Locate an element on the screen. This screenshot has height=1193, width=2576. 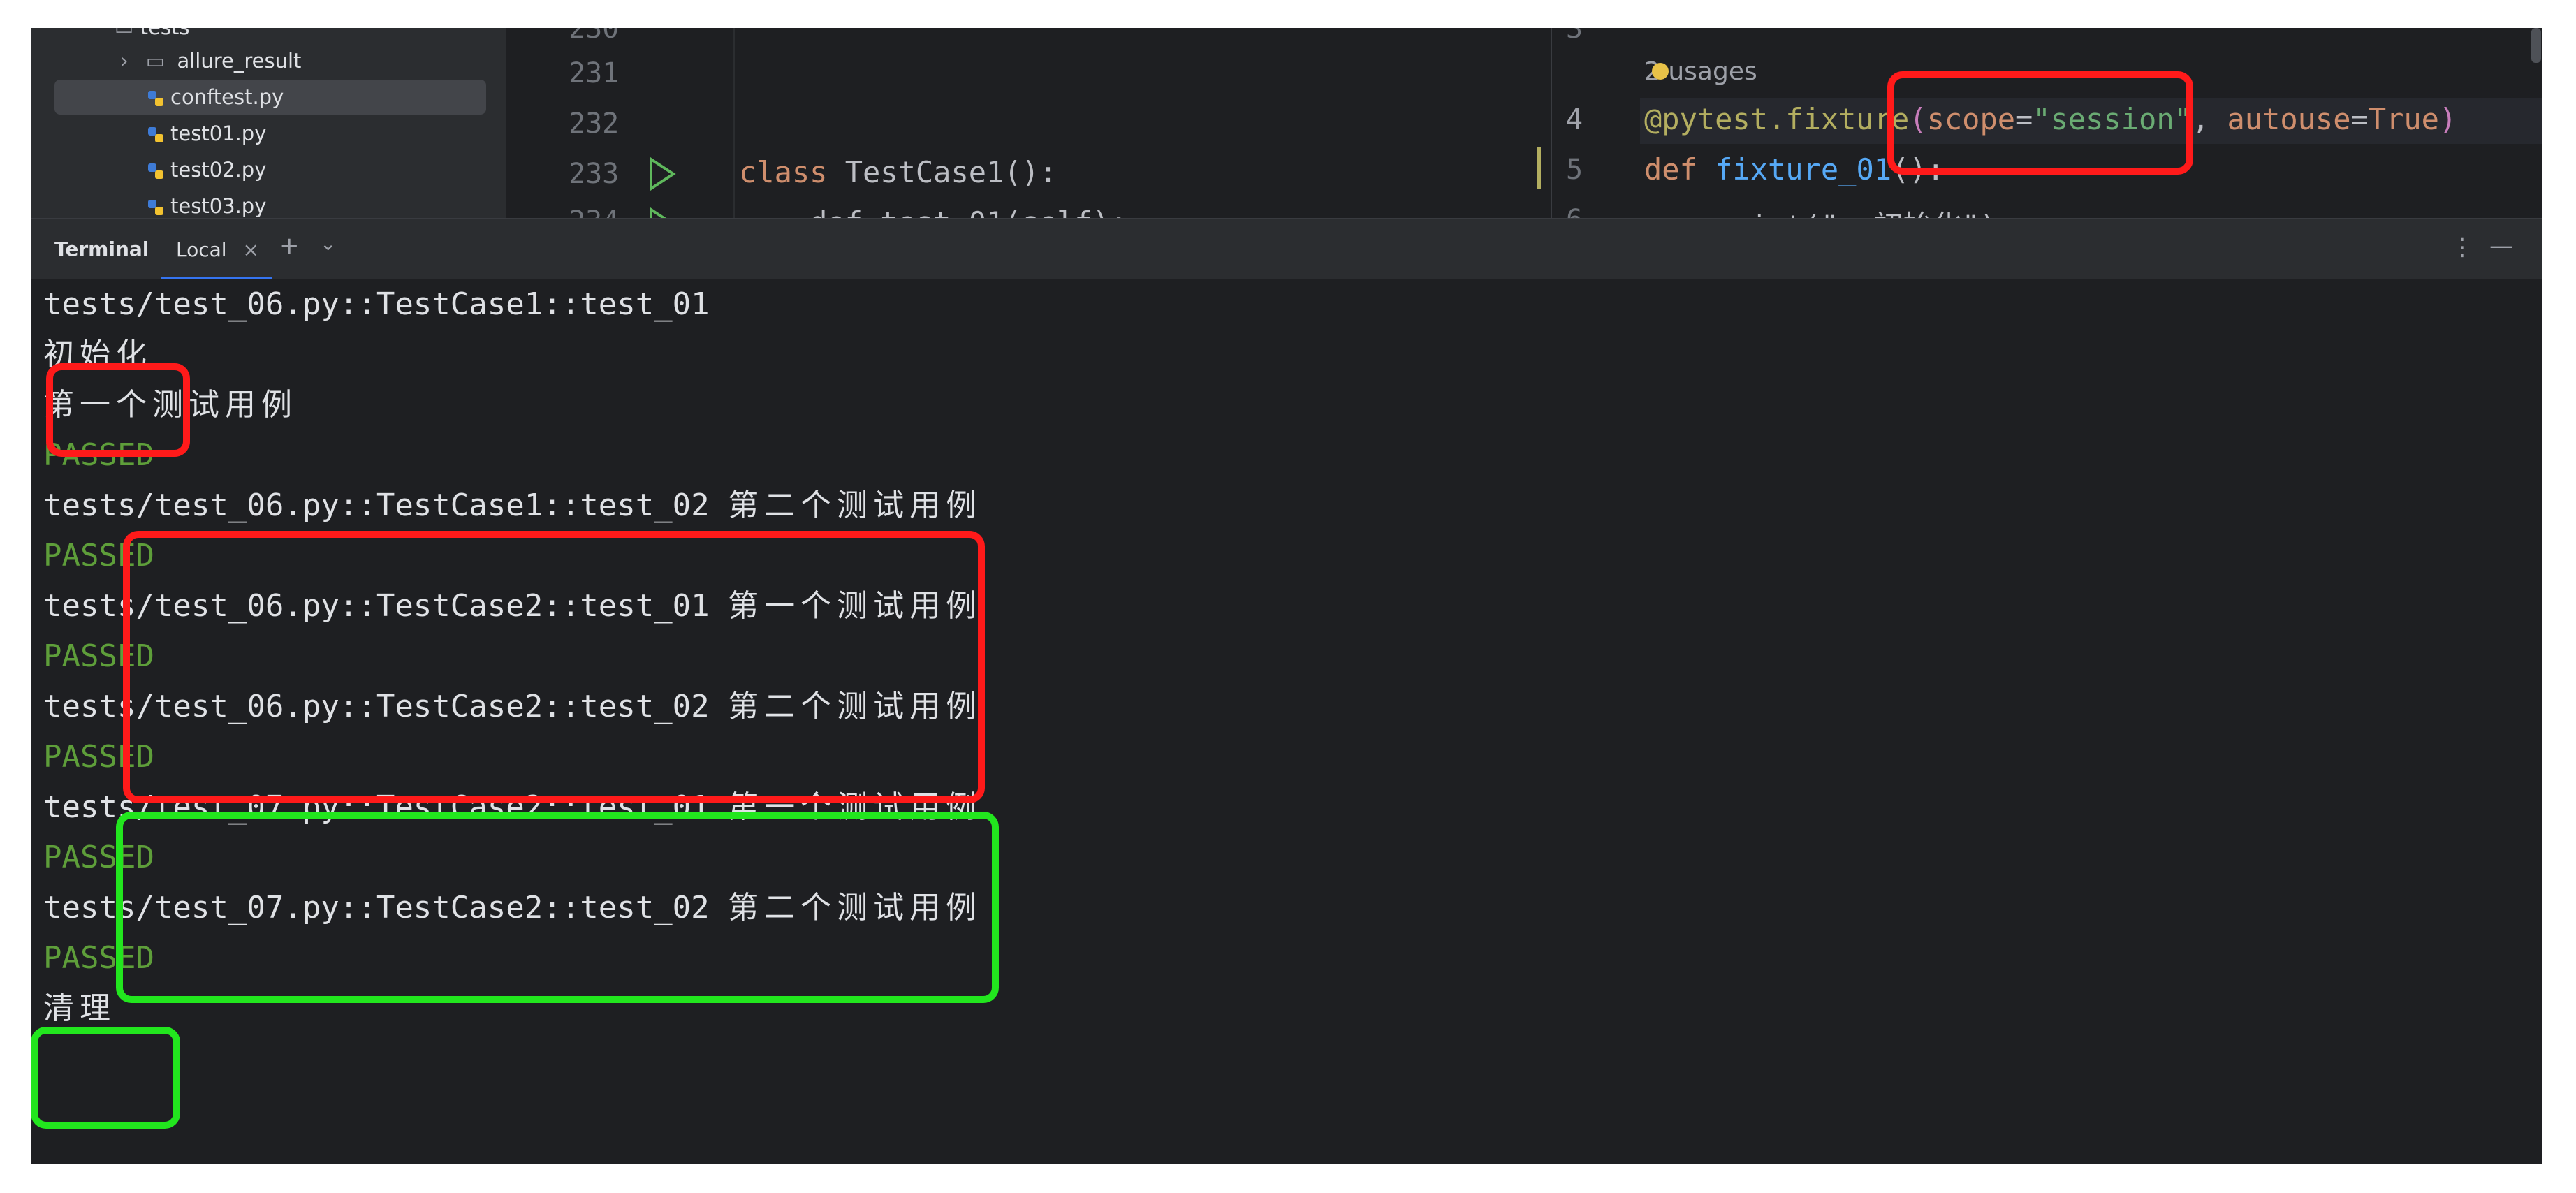
tree-item-test01: test01.py is located at coordinates (206, 134).